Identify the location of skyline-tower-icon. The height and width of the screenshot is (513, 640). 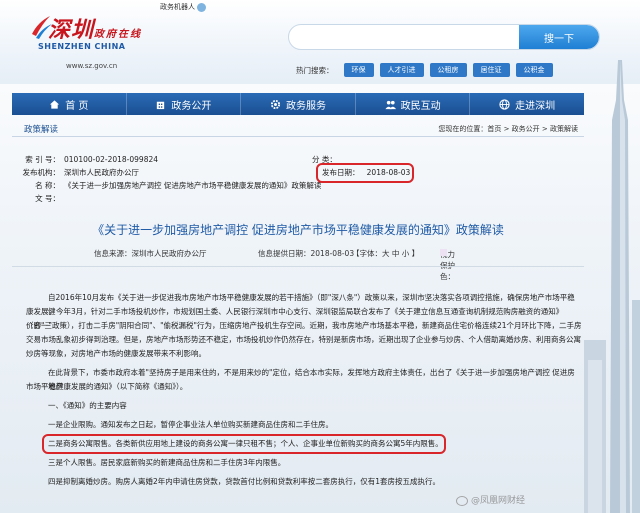
(612, 286).